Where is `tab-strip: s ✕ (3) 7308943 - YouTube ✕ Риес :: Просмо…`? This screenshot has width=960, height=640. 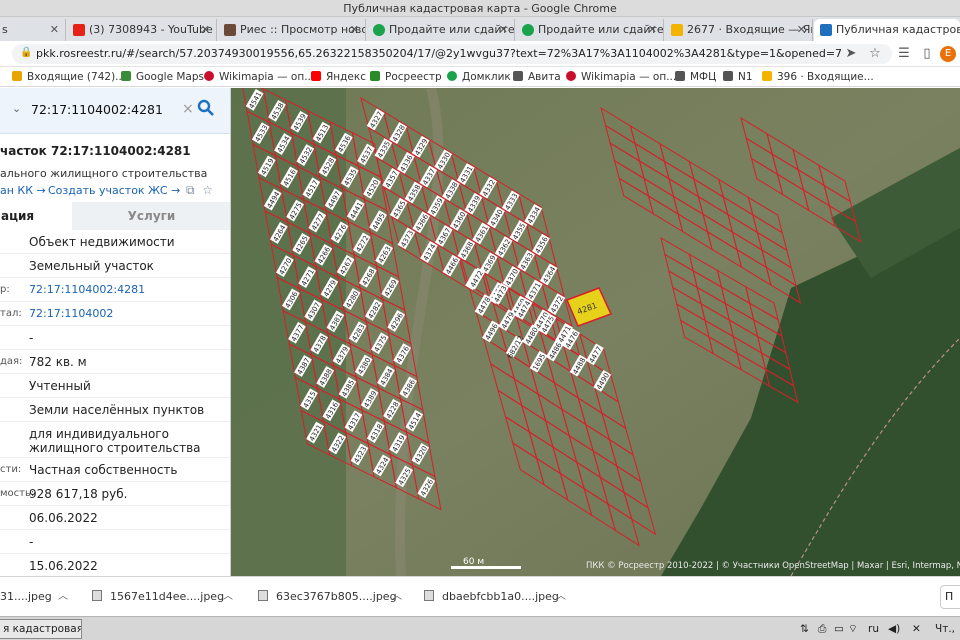
tab-strip: s ✕ (3) 7308943 - YouTube ✕ Риес :: Просмо… is located at coordinates (480, 29).